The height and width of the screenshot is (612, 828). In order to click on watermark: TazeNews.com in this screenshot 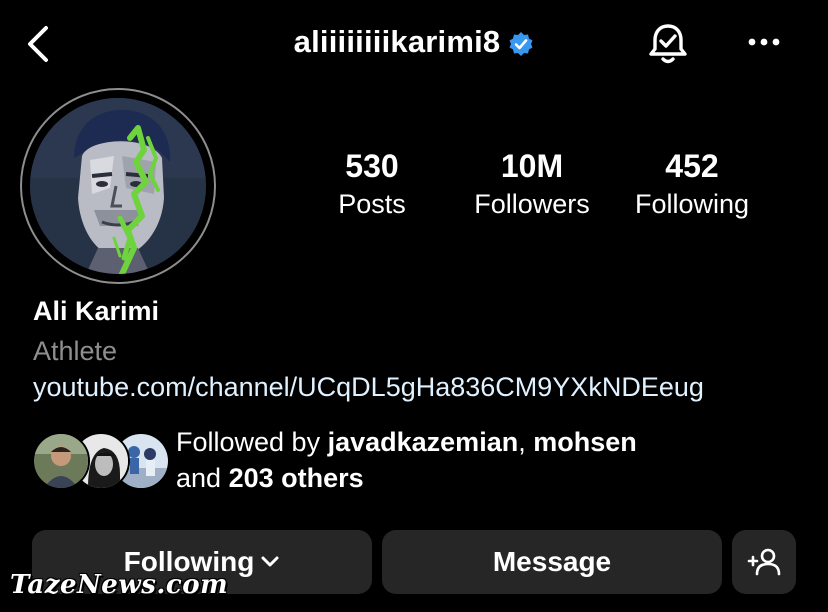, I will do `click(119, 585)`.